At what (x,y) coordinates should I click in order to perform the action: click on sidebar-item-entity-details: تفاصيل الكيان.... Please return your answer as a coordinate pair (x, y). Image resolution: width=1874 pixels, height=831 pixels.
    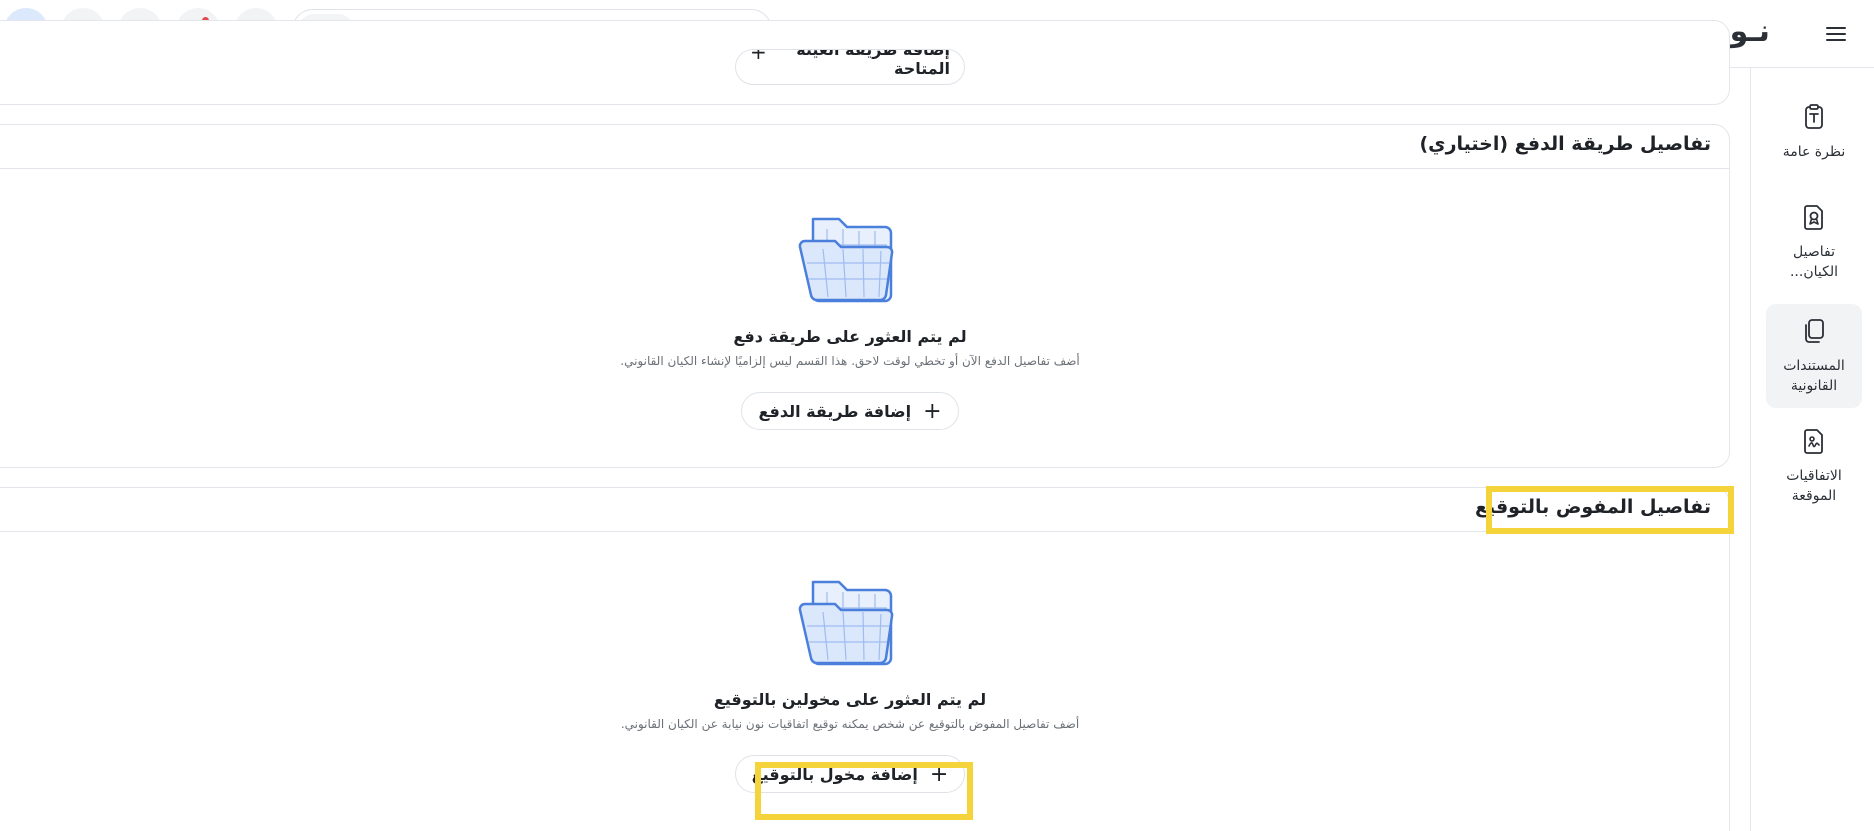
    Looking at the image, I should click on (1814, 245).